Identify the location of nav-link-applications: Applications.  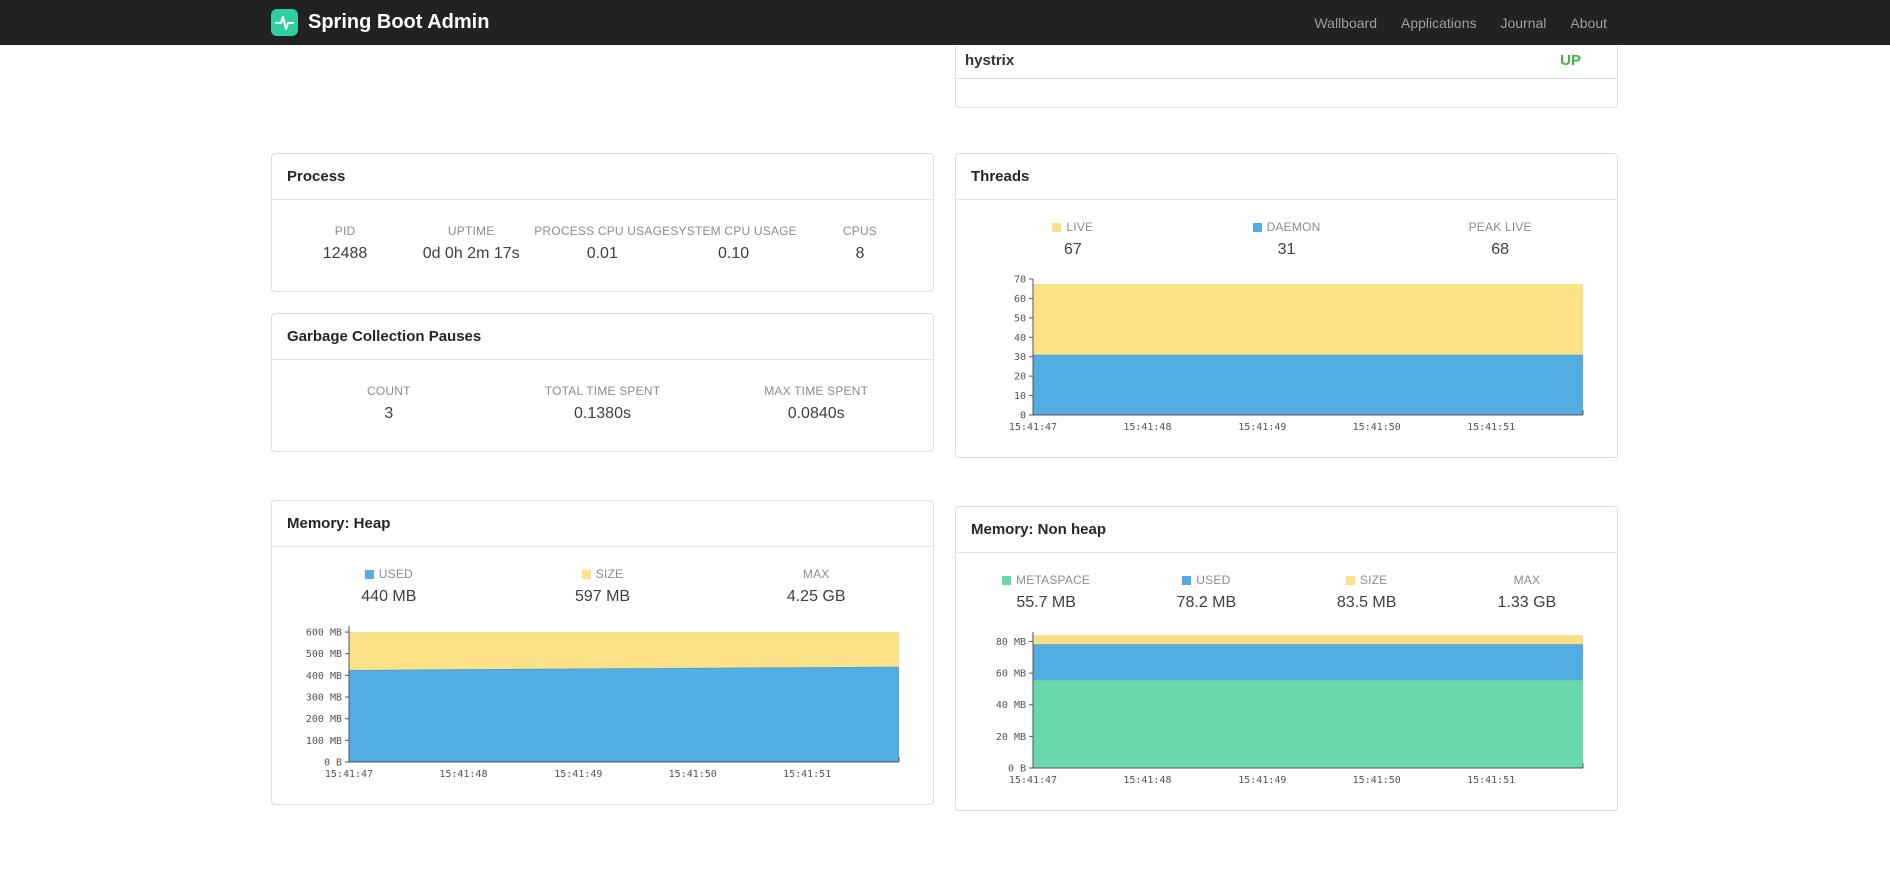
(1439, 23).